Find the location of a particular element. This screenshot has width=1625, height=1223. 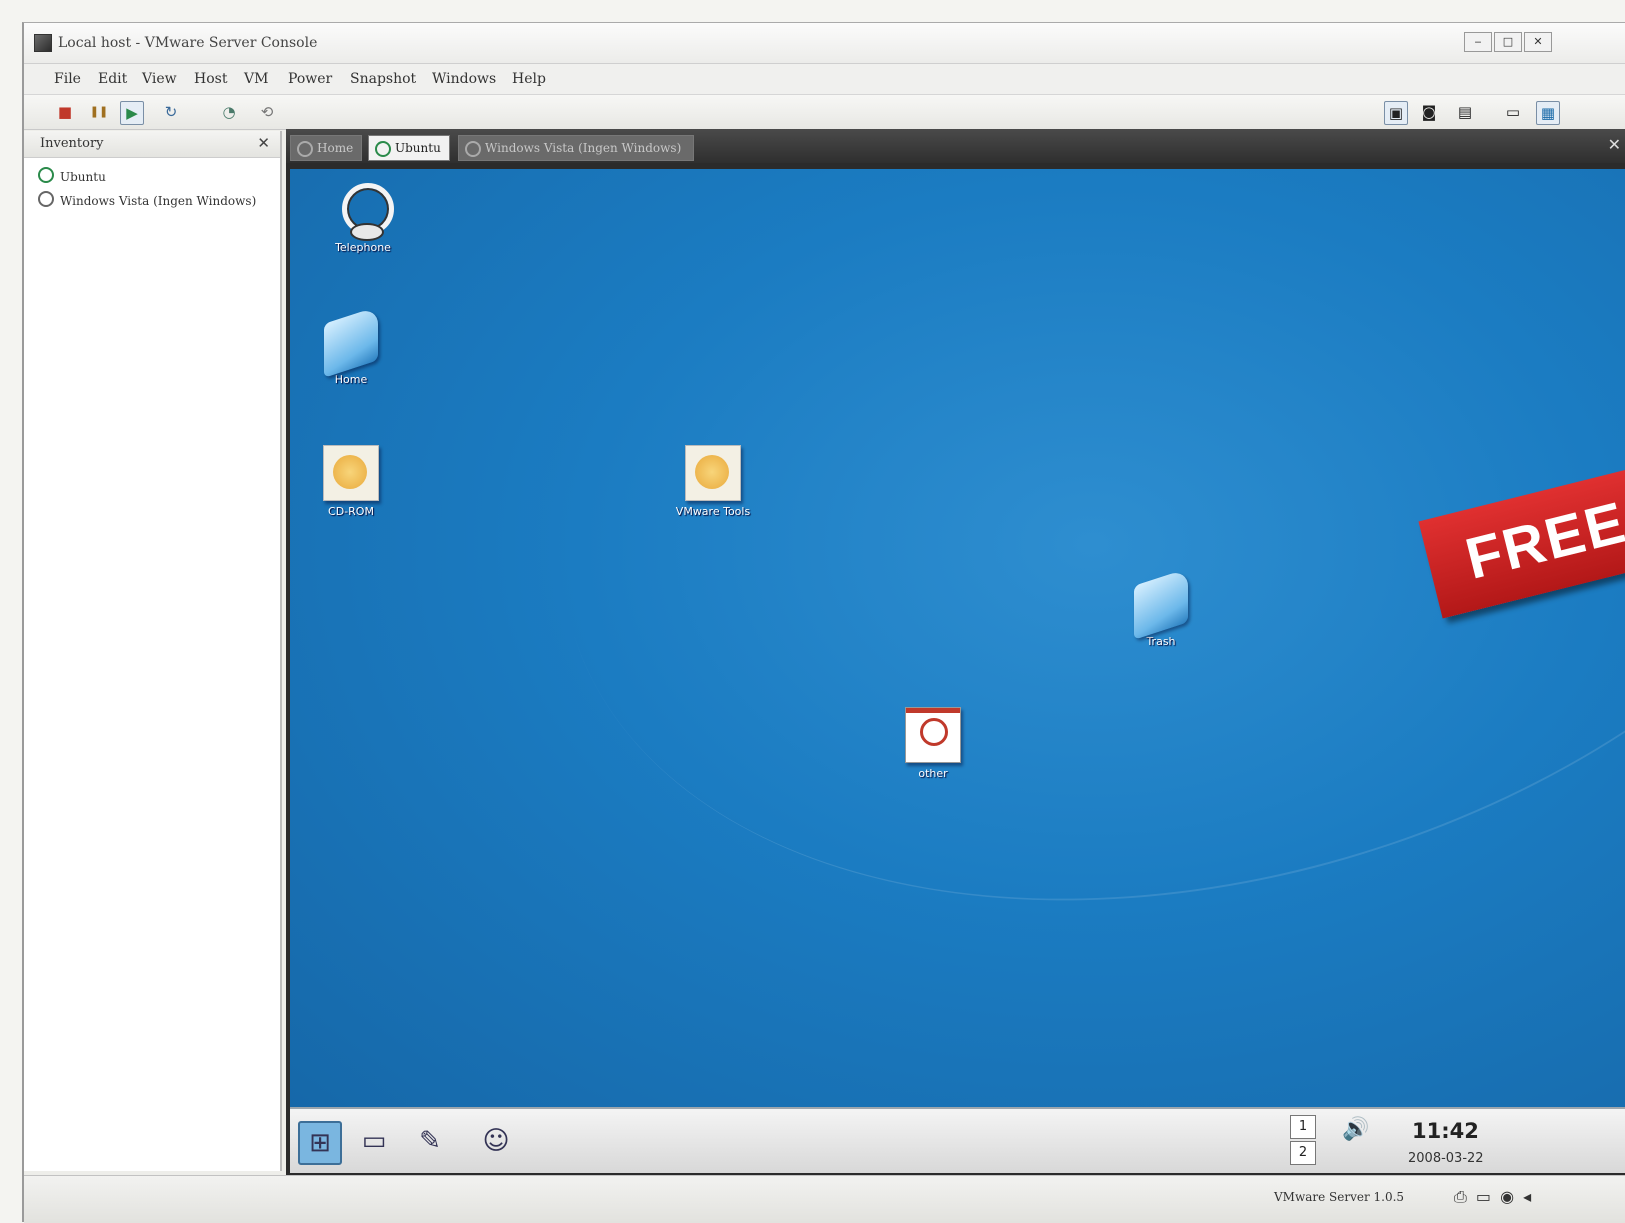

stop-icon: ■ is located at coordinates (65, 112).